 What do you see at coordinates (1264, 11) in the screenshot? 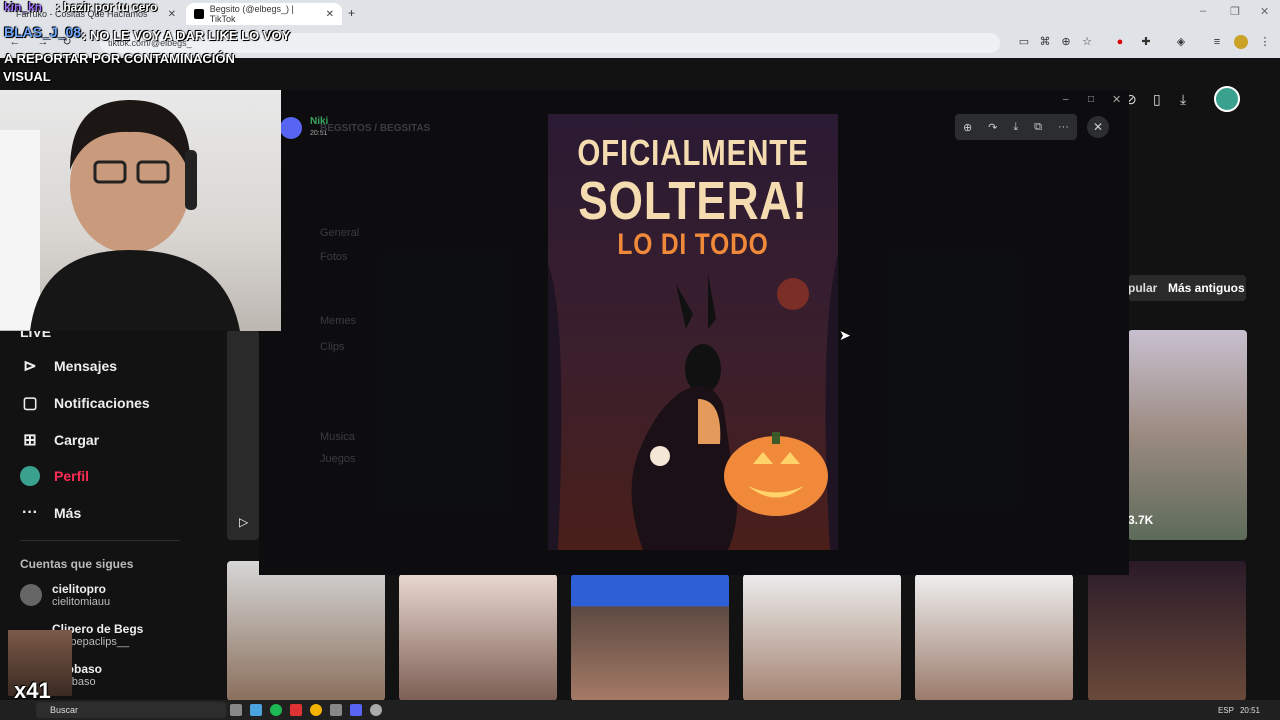
I see `close-window-button: ✕` at bounding box center [1264, 11].